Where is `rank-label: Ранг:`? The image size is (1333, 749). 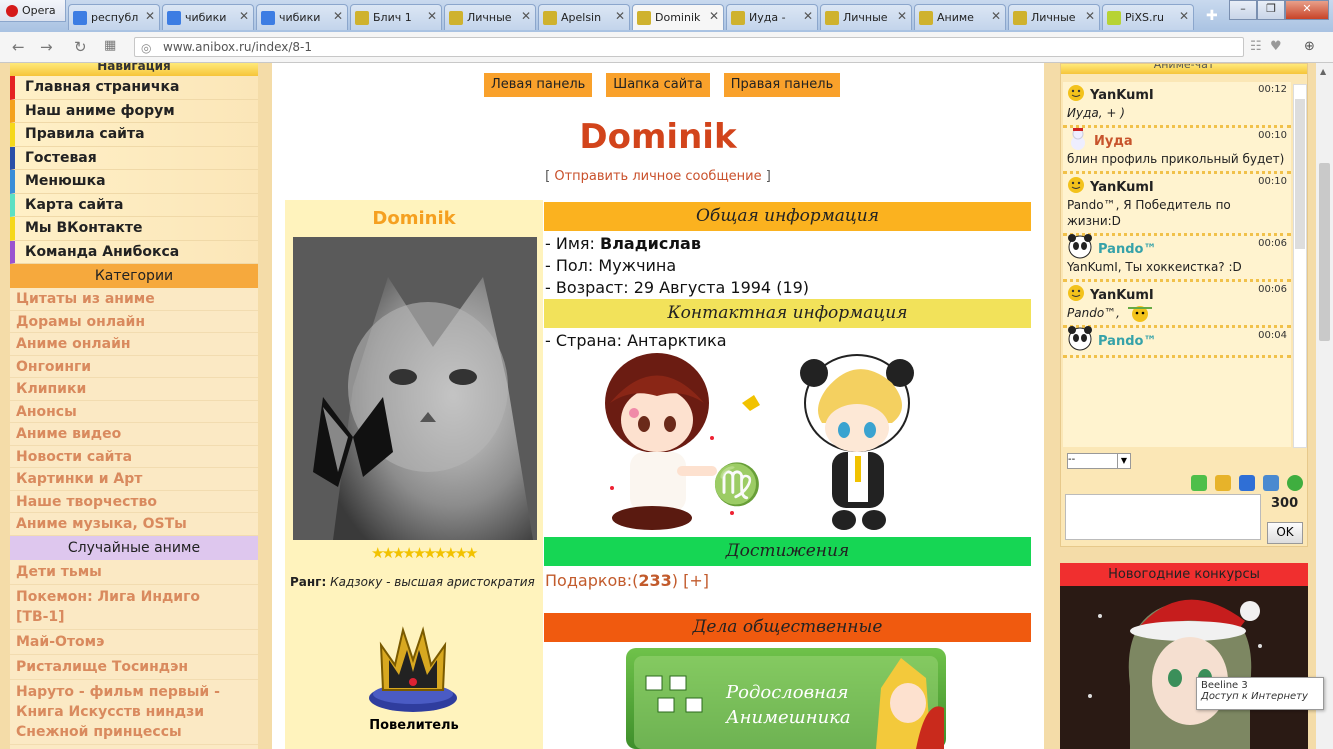
rank-label: Ранг: is located at coordinates (308, 582).